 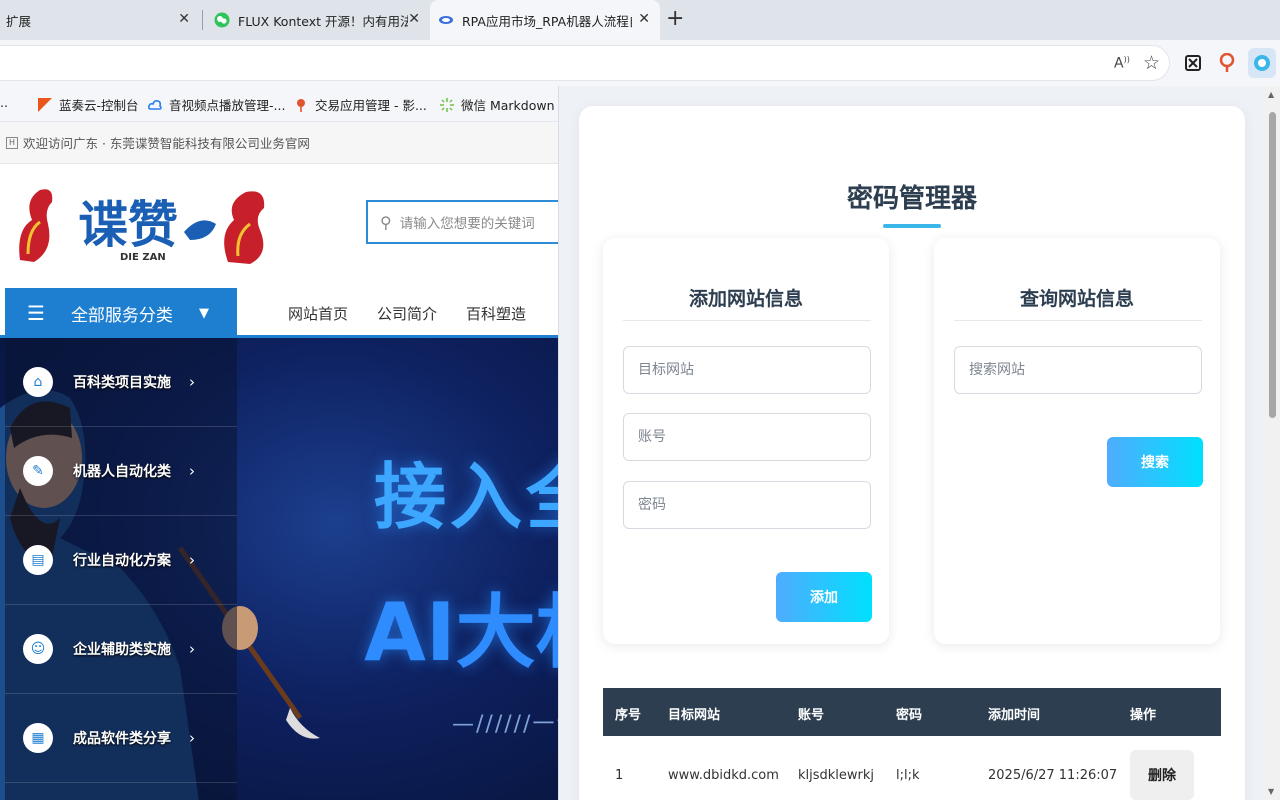 I want to click on account-input, so click(x=747, y=437).